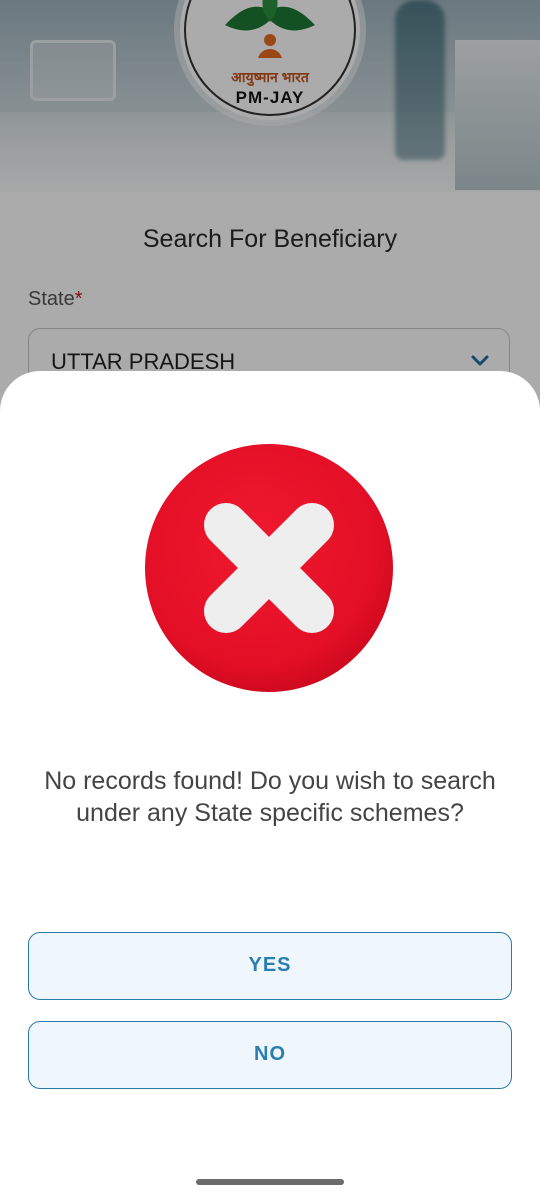 The image size is (540, 1199). Describe the element at coordinates (269, 568) in the screenshot. I see `error-x-icon` at that location.